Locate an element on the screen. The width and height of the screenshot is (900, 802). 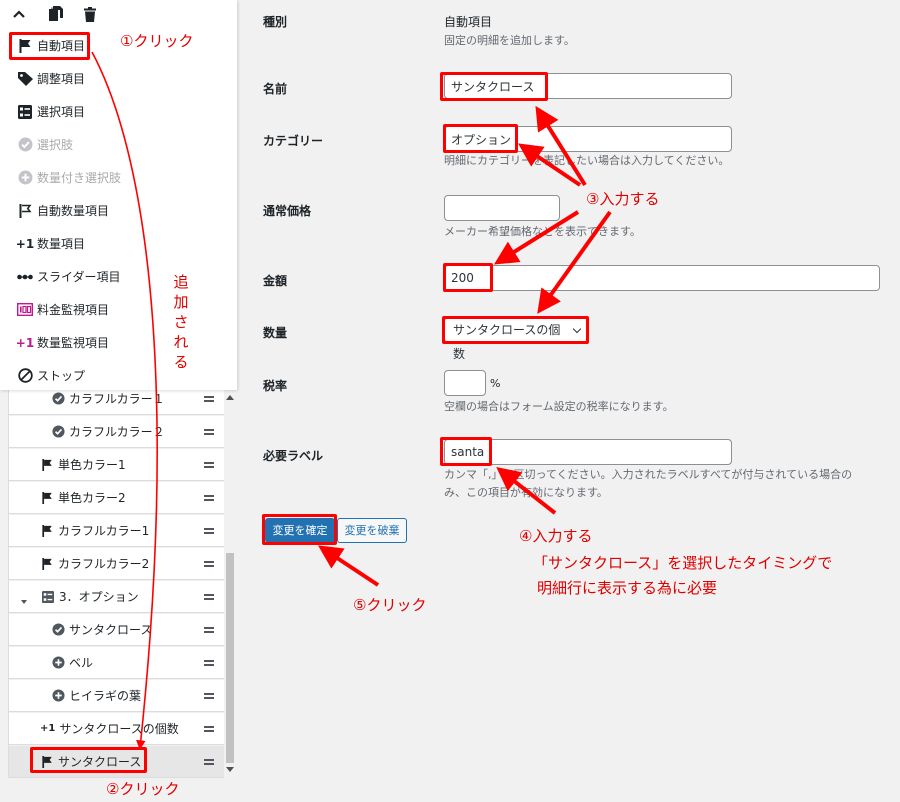
scroll-up-icon is located at coordinates (230, 397).